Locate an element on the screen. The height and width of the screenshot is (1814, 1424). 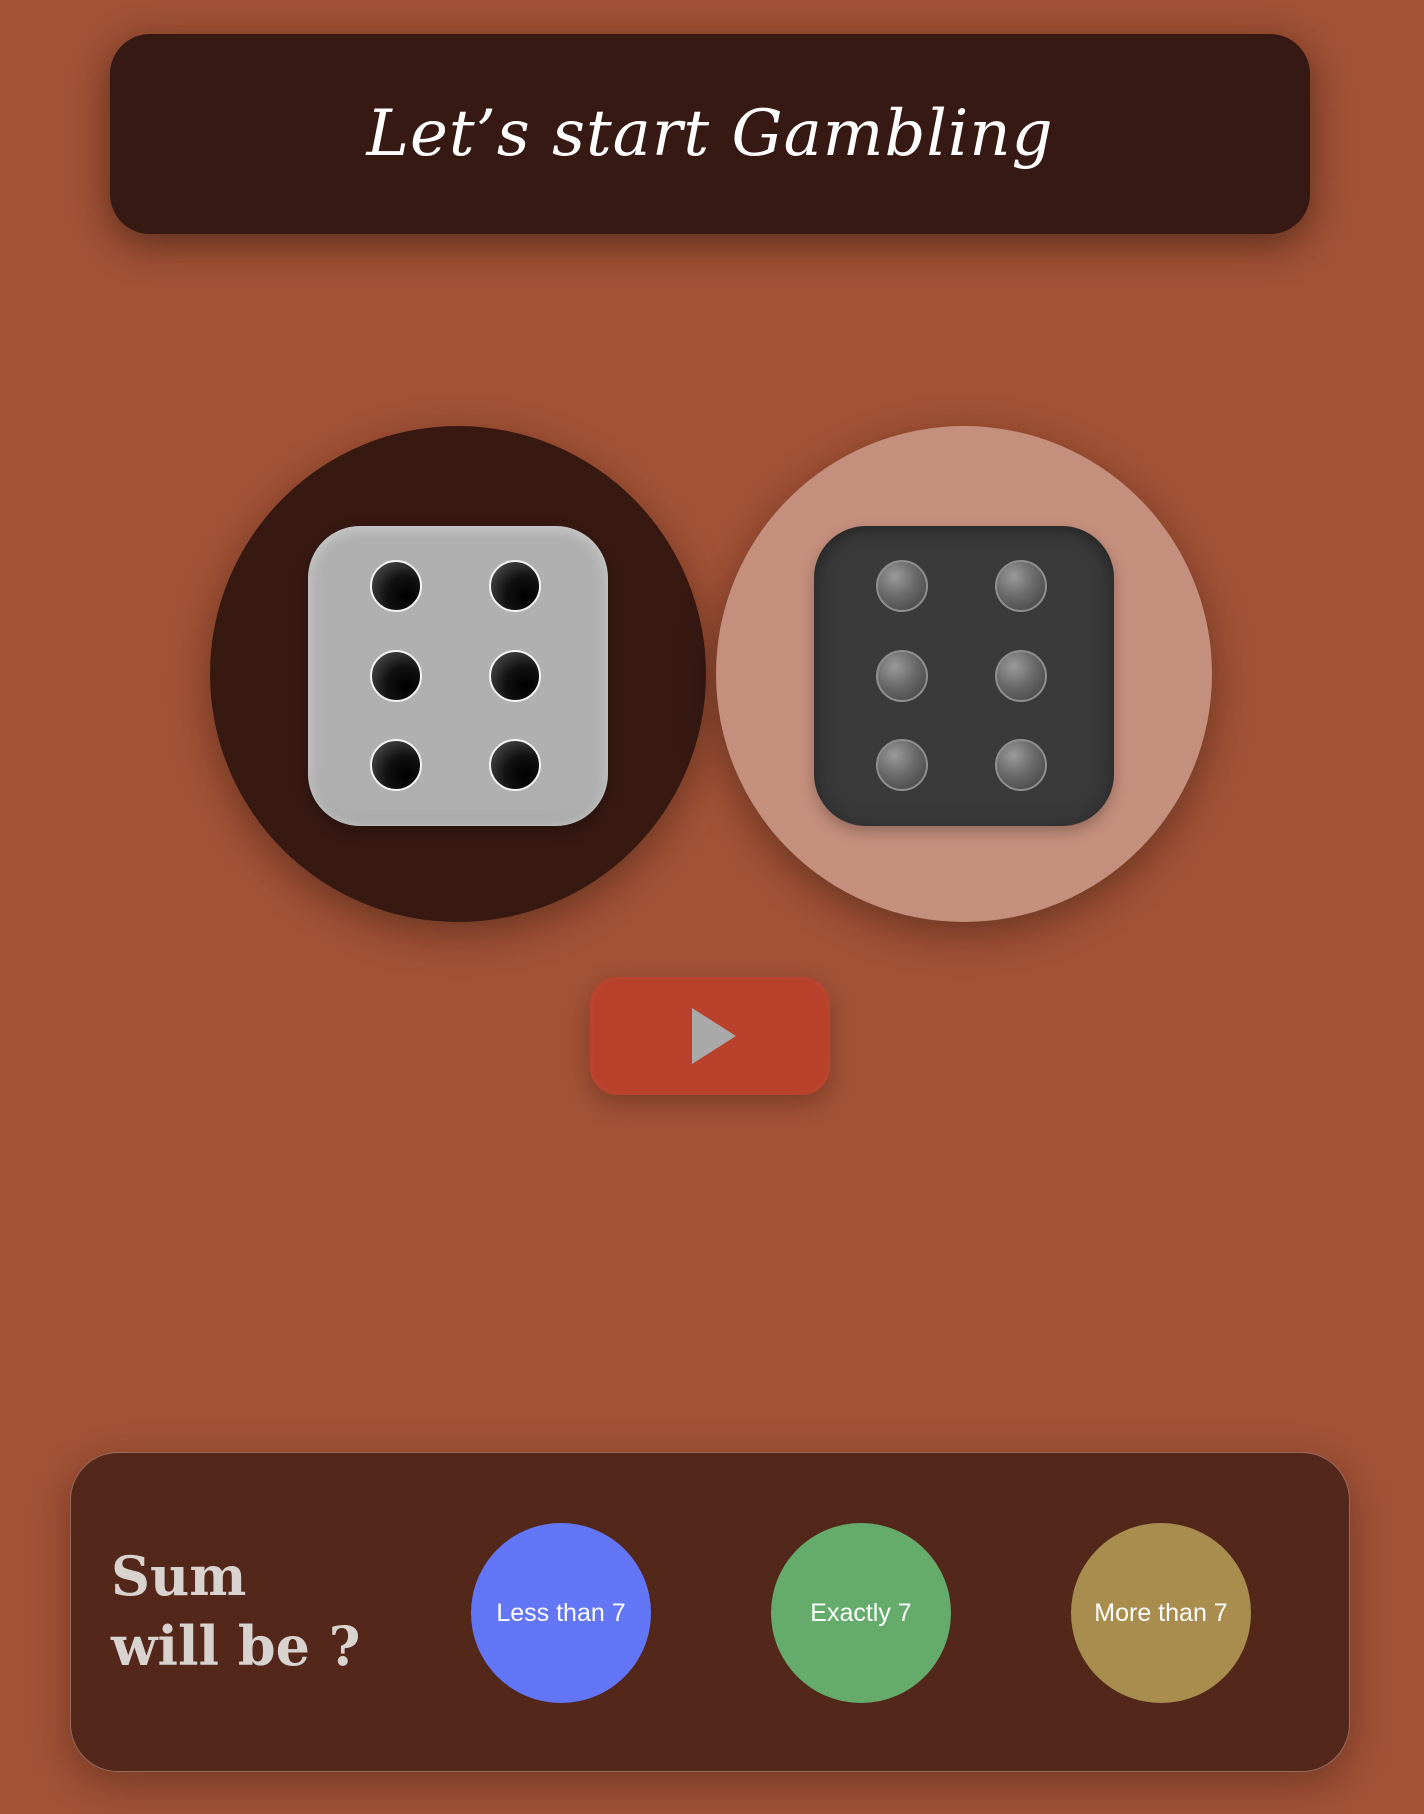
die-2-disc is located at coordinates (964, 674).